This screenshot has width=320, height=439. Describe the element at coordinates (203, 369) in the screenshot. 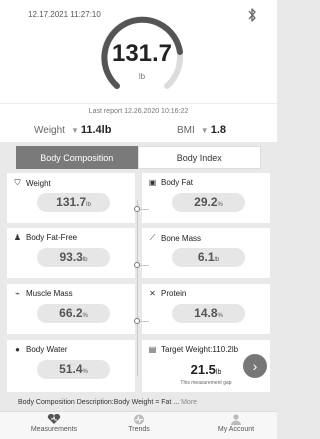

I see `card-value: 21.5` at that location.